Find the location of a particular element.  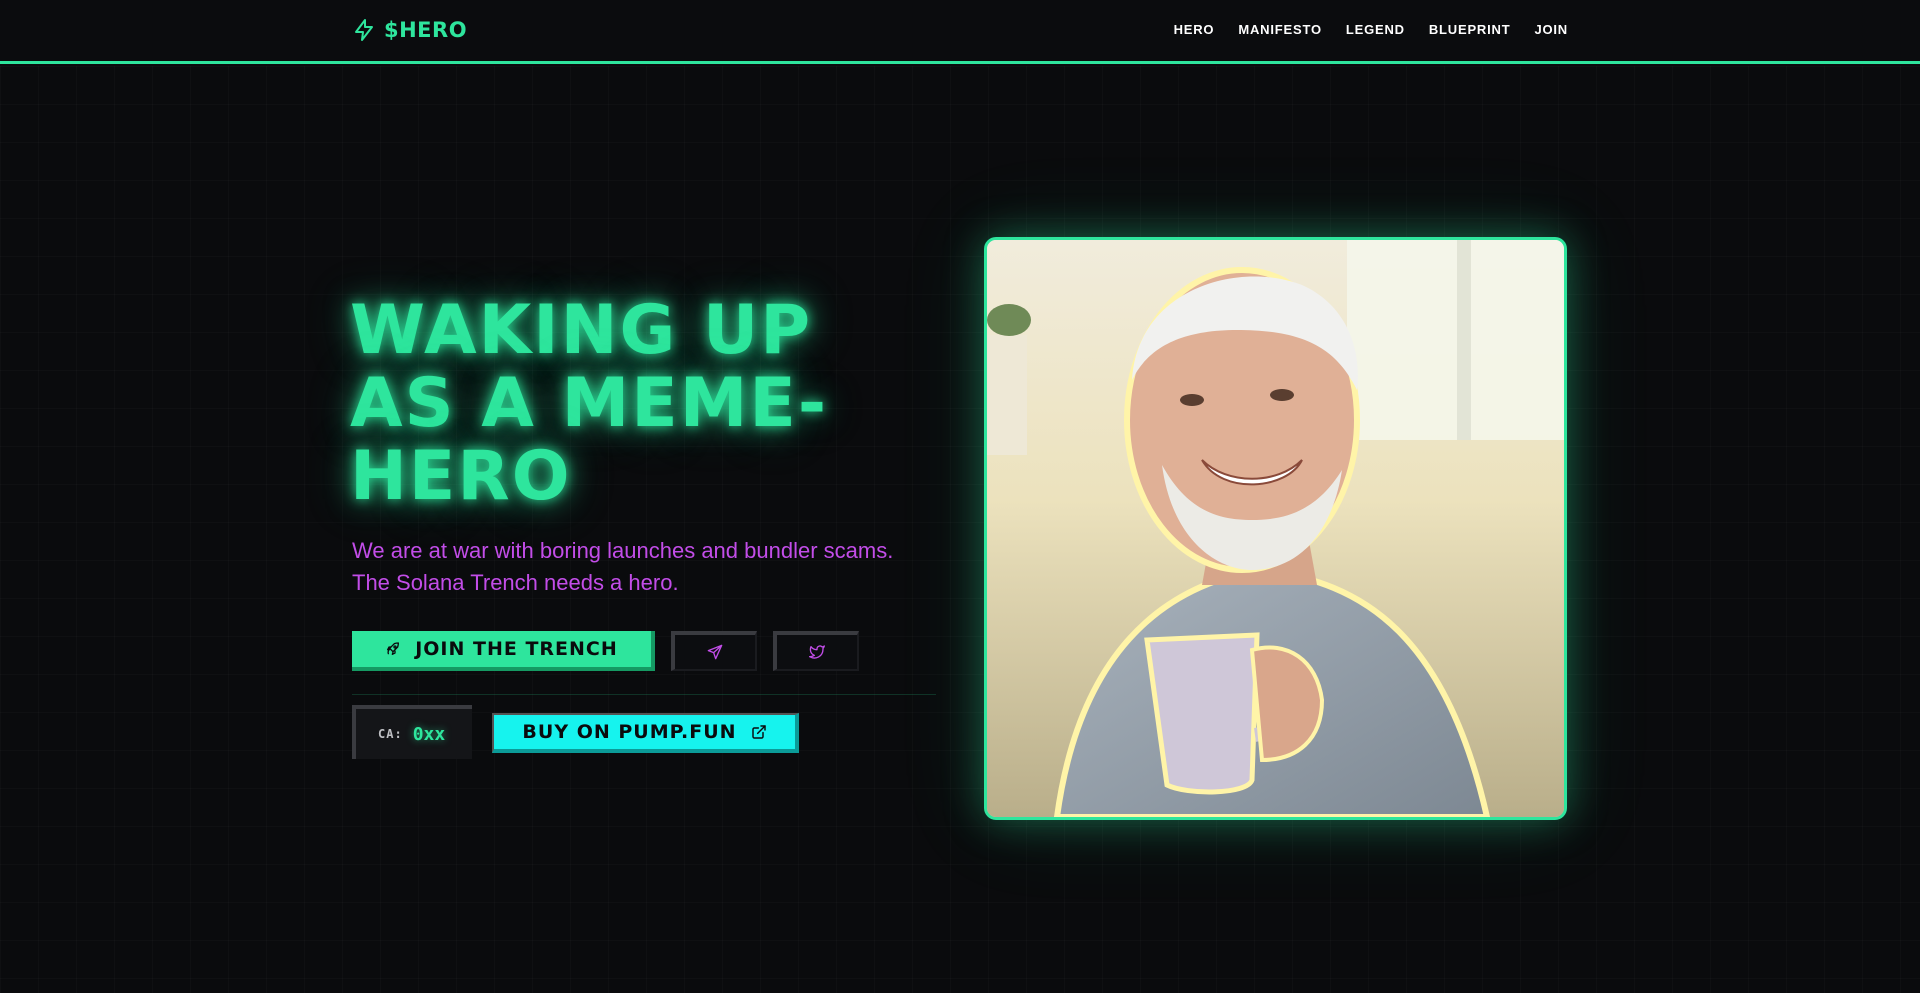

cta-row: JOIN THE TRENCH is located at coordinates (605, 651).